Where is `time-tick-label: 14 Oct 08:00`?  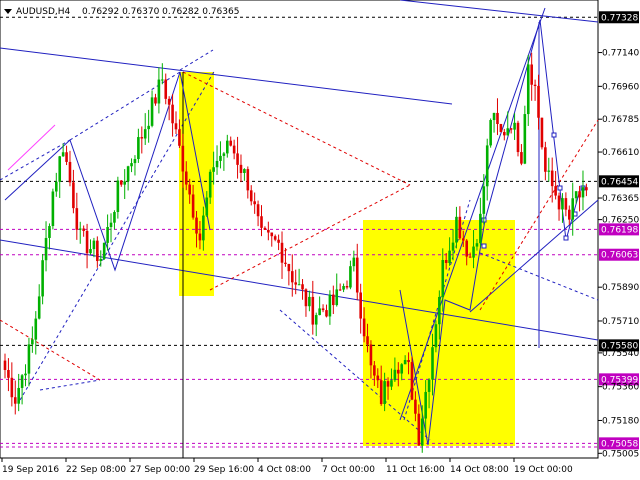
time-tick-label: 14 Oct 08:00 is located at coordinates (479, 470).